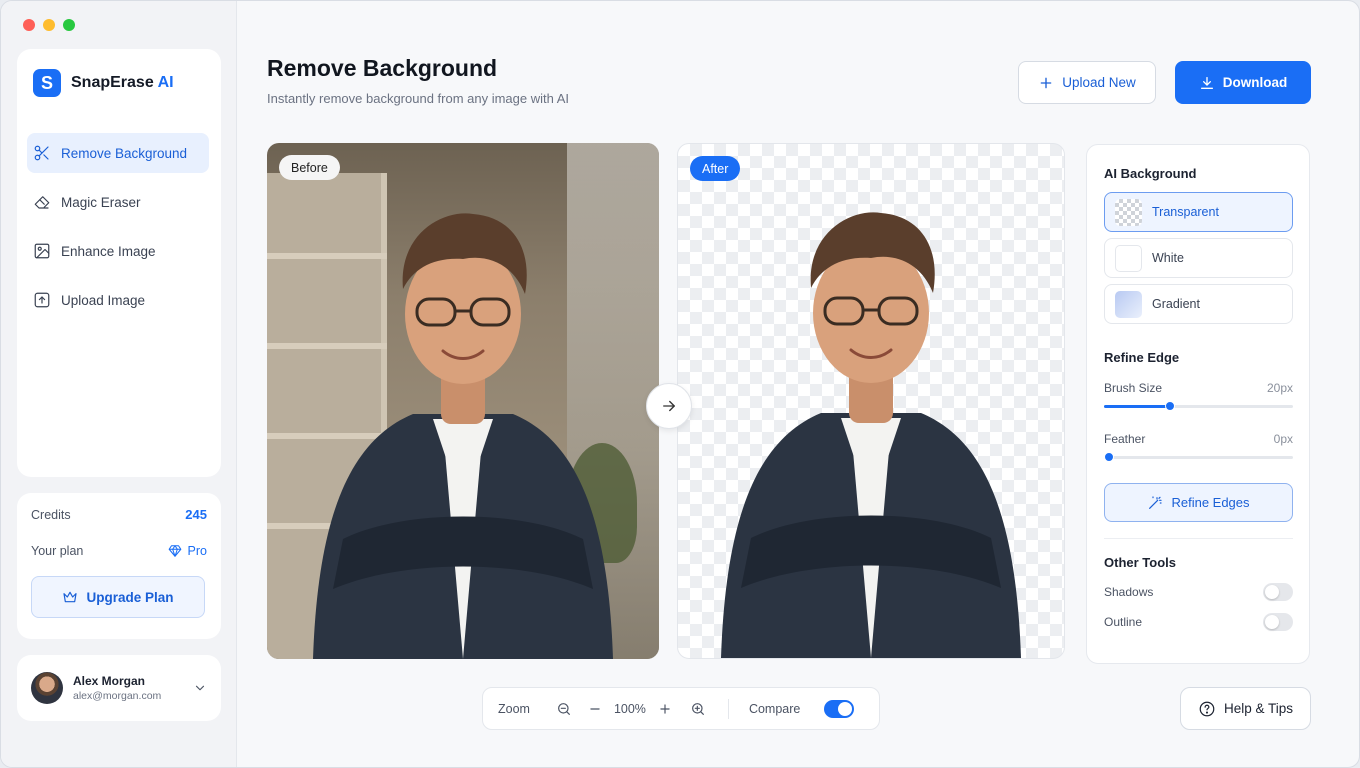  What do you see at coordinates (109, 681) in the screenshot?
I see `user-name: Alex Morgan` at bounding box center [109, 681].